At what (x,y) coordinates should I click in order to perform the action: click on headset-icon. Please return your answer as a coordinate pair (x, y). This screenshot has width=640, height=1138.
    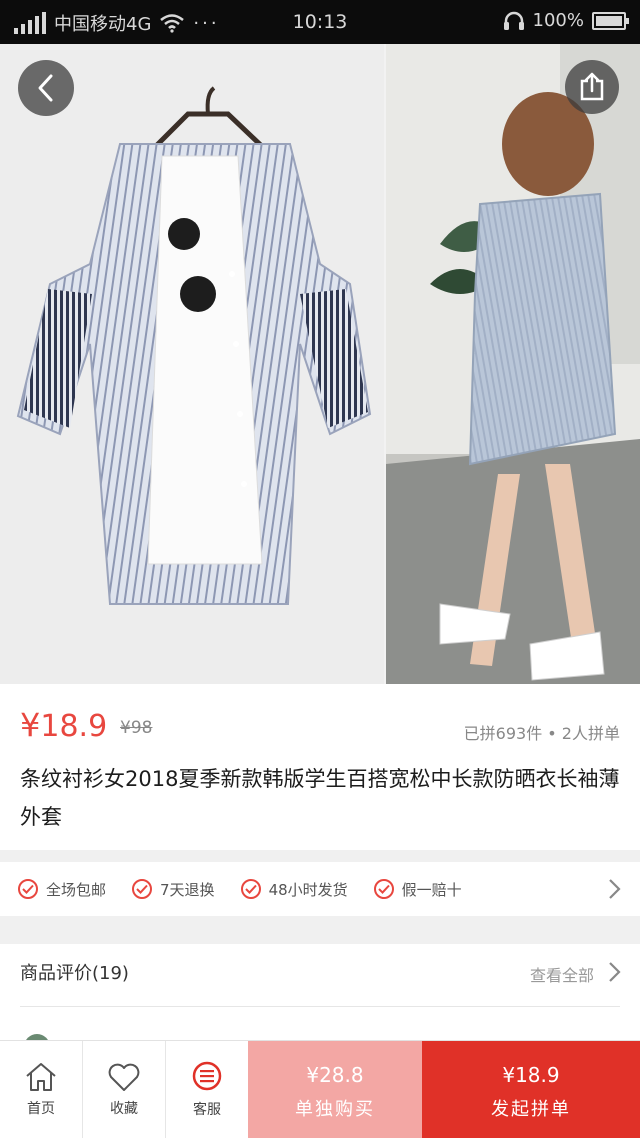
    Looking at the image, I should click on (513, 20).